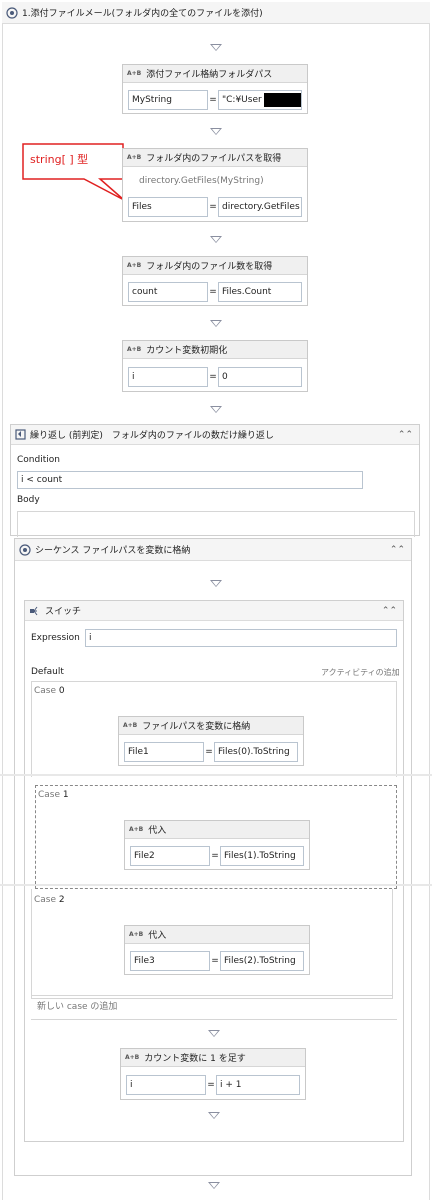  Describe the element at coordinates (164, 752) in the screenshot. I see `assign-to-field: File1` at that location.